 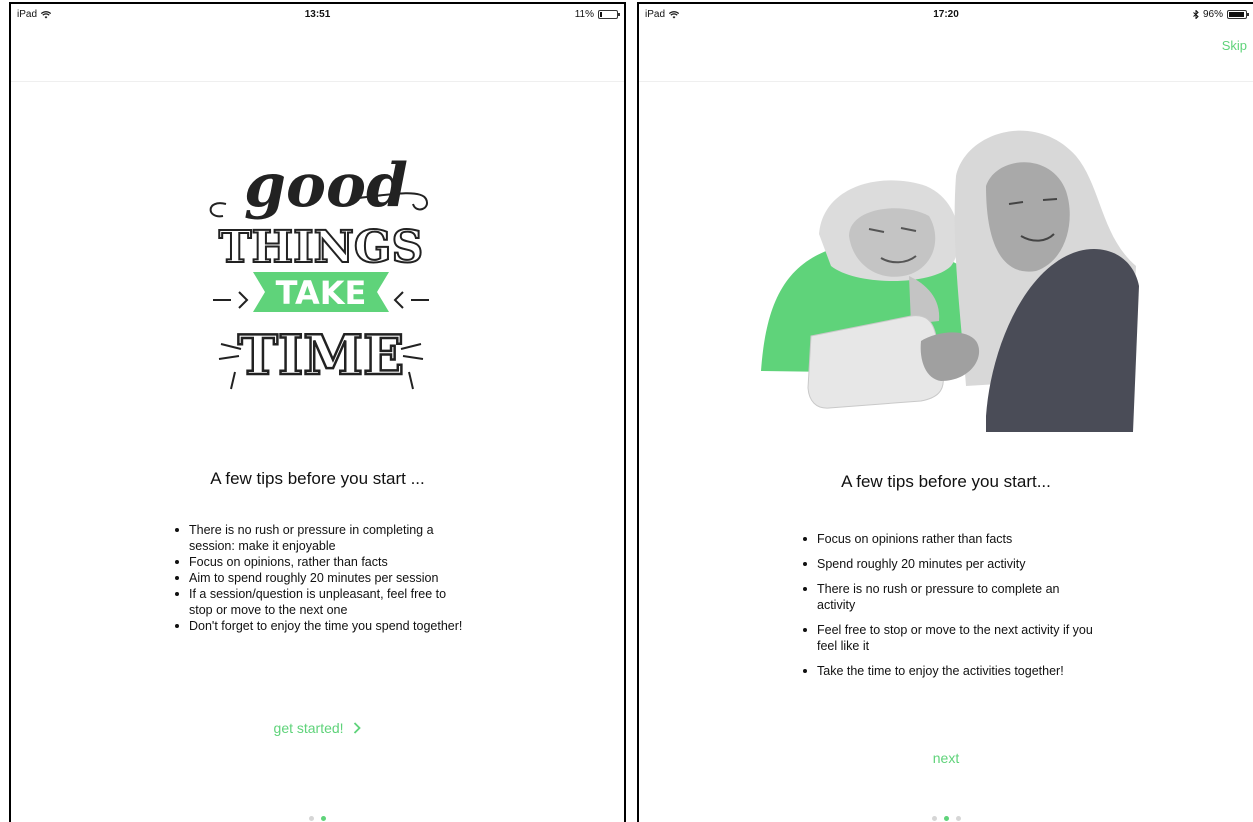 What do you see at coordinates (946, 758) in the screenshot?
I see `next-button: next` at bounding box center [946, 758].